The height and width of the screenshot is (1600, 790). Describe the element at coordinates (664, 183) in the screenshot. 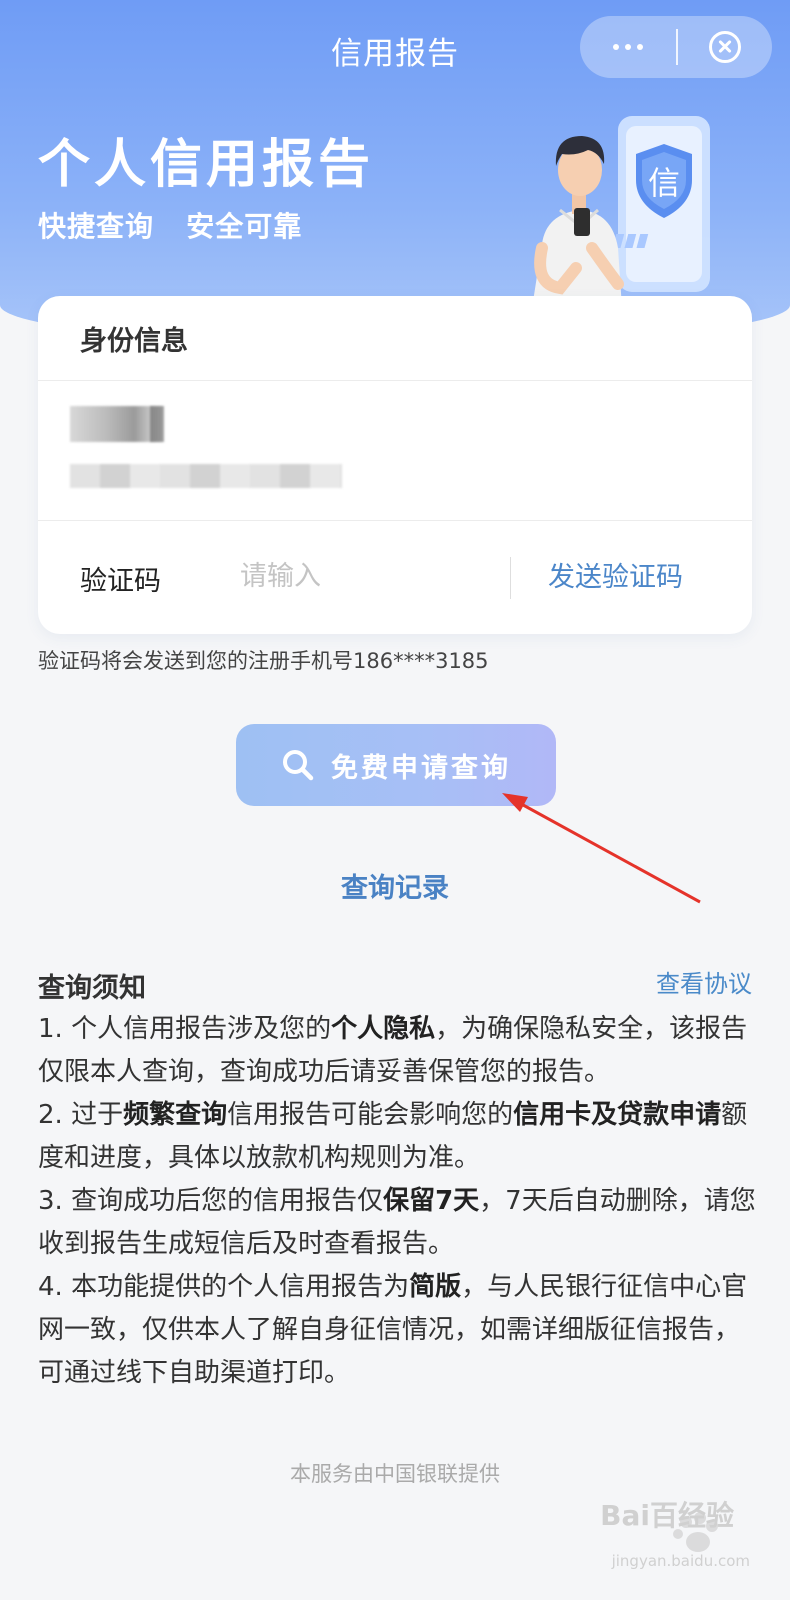

I see `badge-char: 信` at that location.